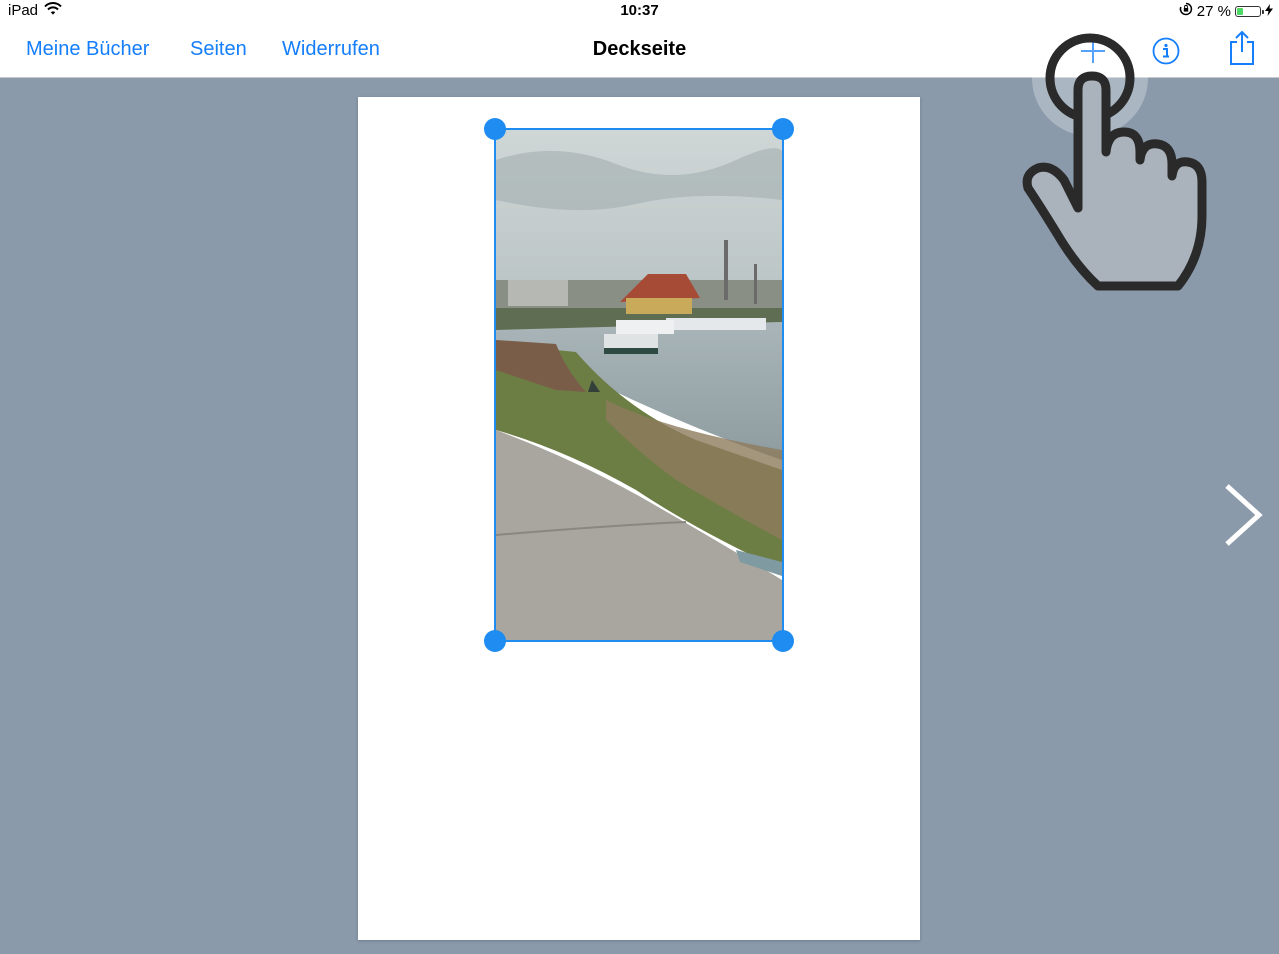  I want to click on add-button, so click(1093, 53).